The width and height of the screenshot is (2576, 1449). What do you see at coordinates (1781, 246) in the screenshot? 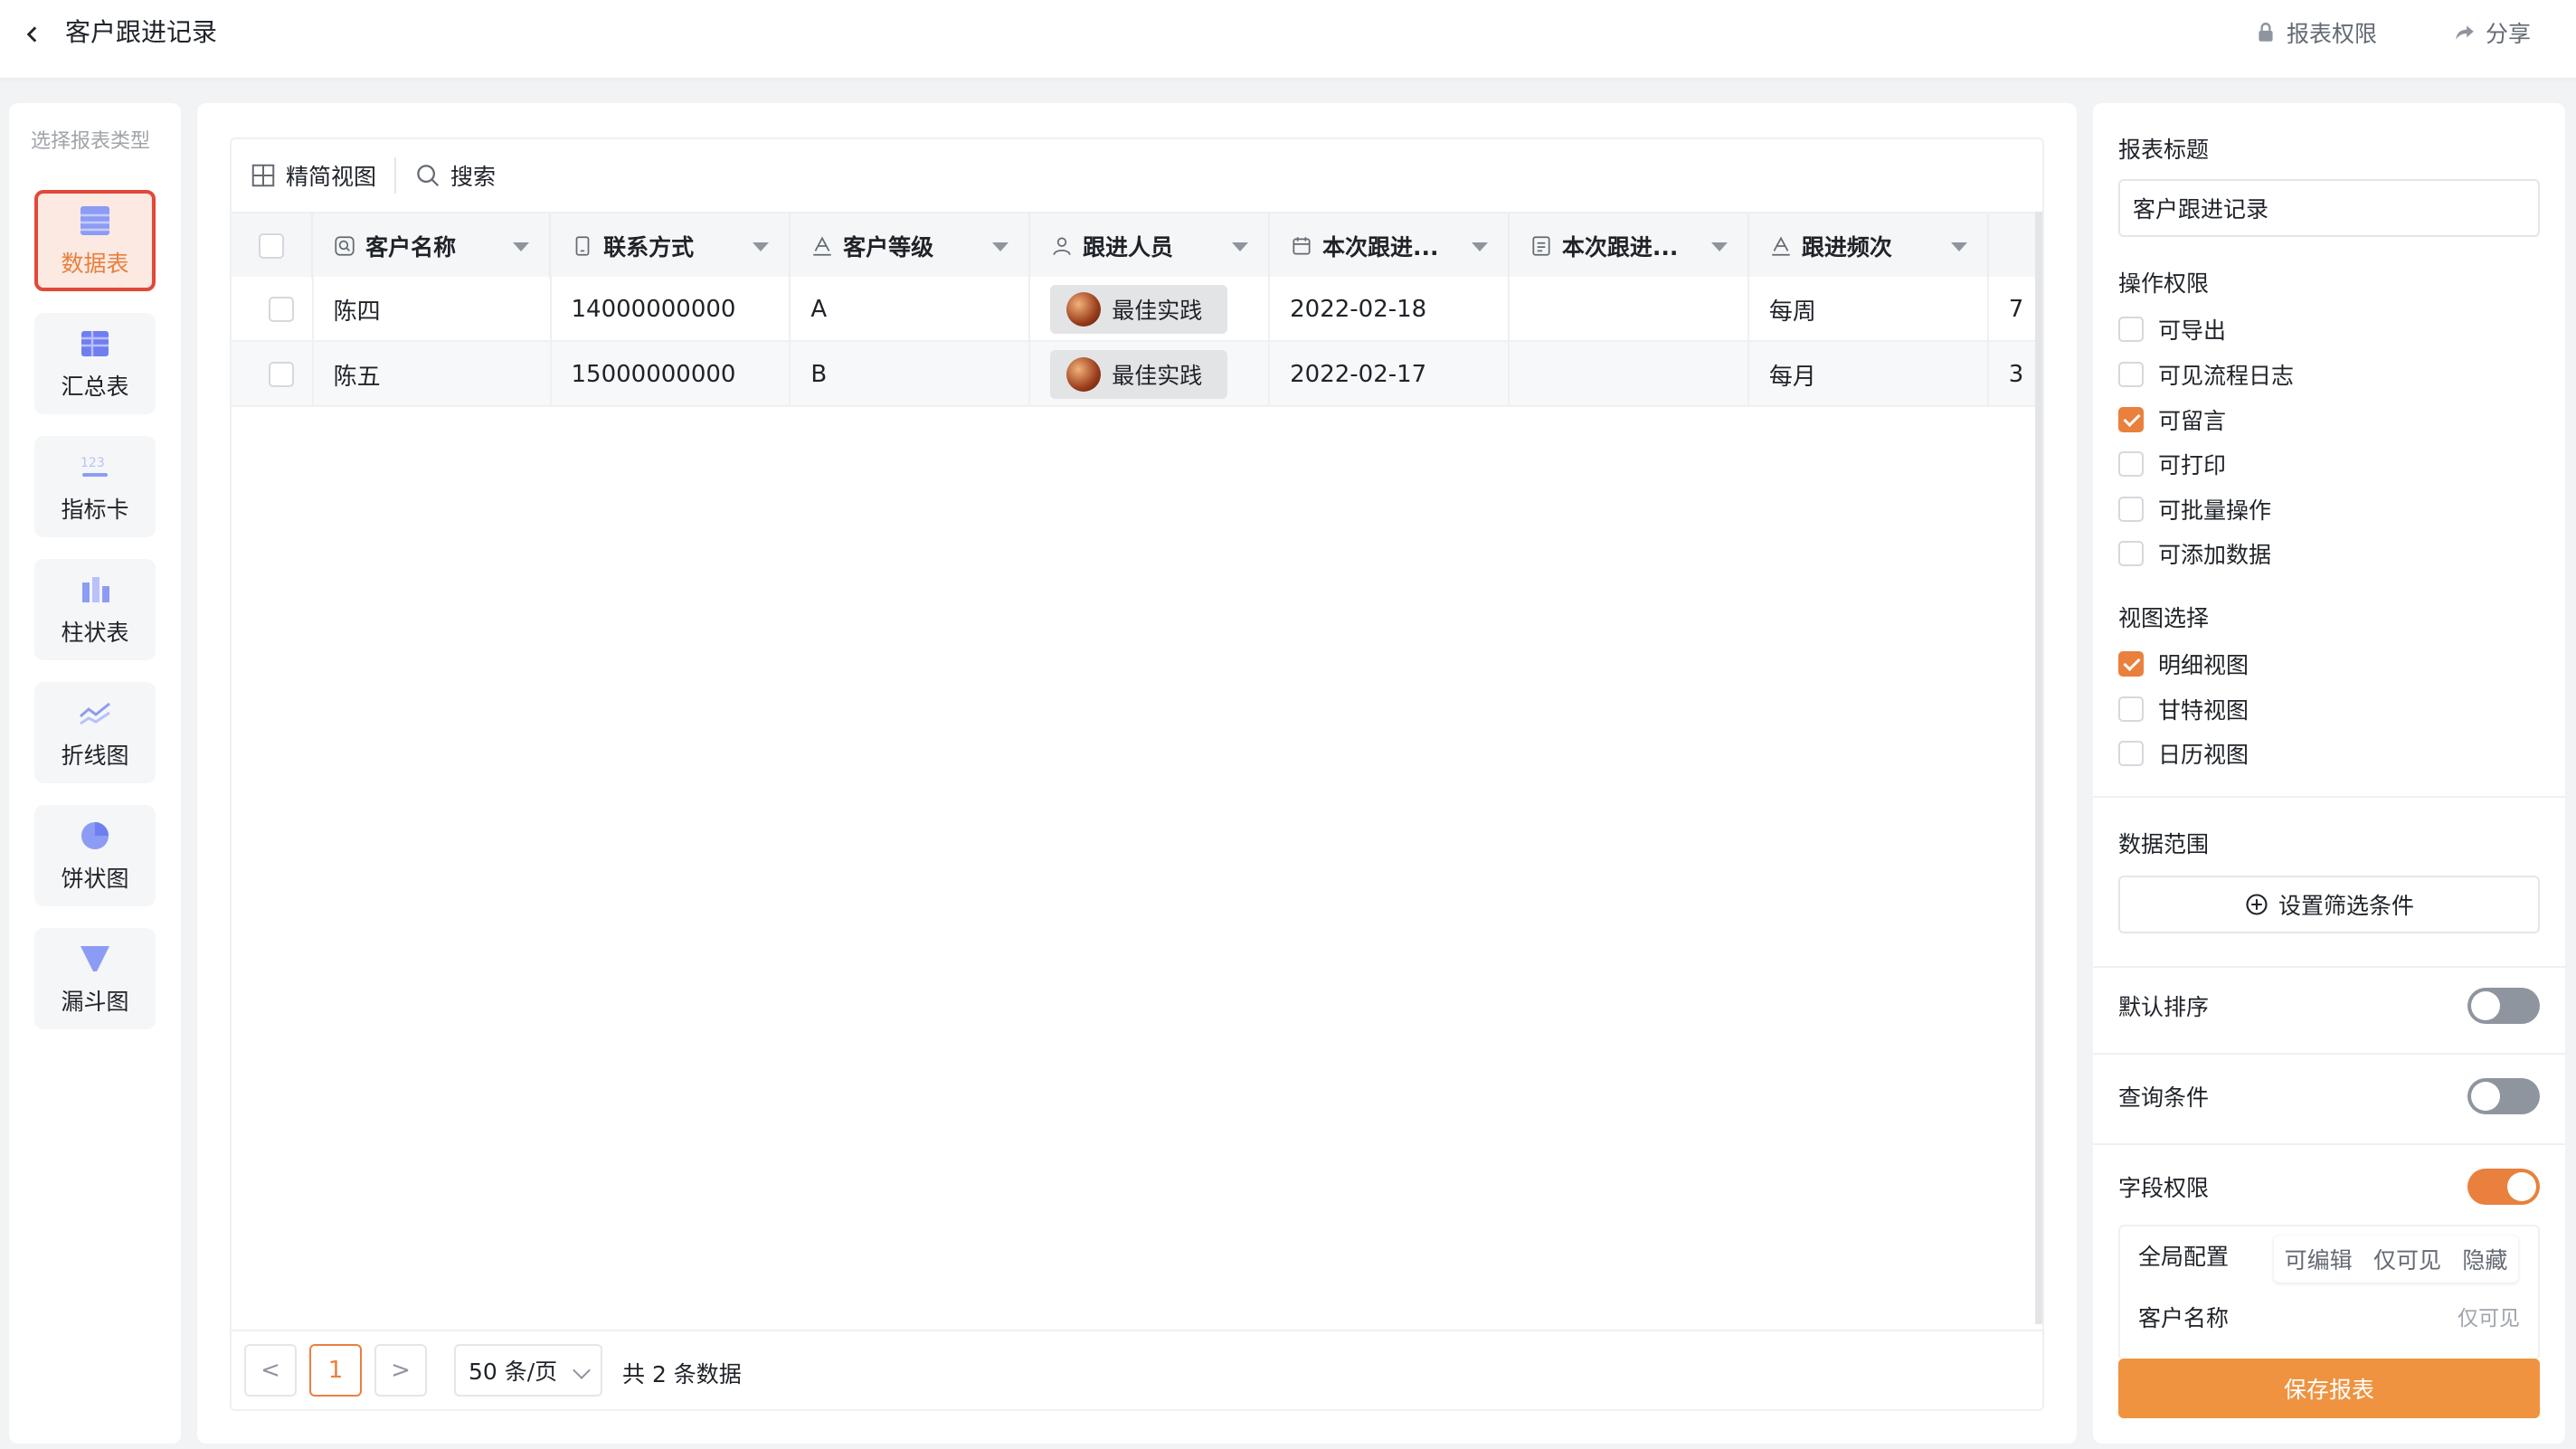
I see `text-field-icon` at bounding box center [1781, 246].